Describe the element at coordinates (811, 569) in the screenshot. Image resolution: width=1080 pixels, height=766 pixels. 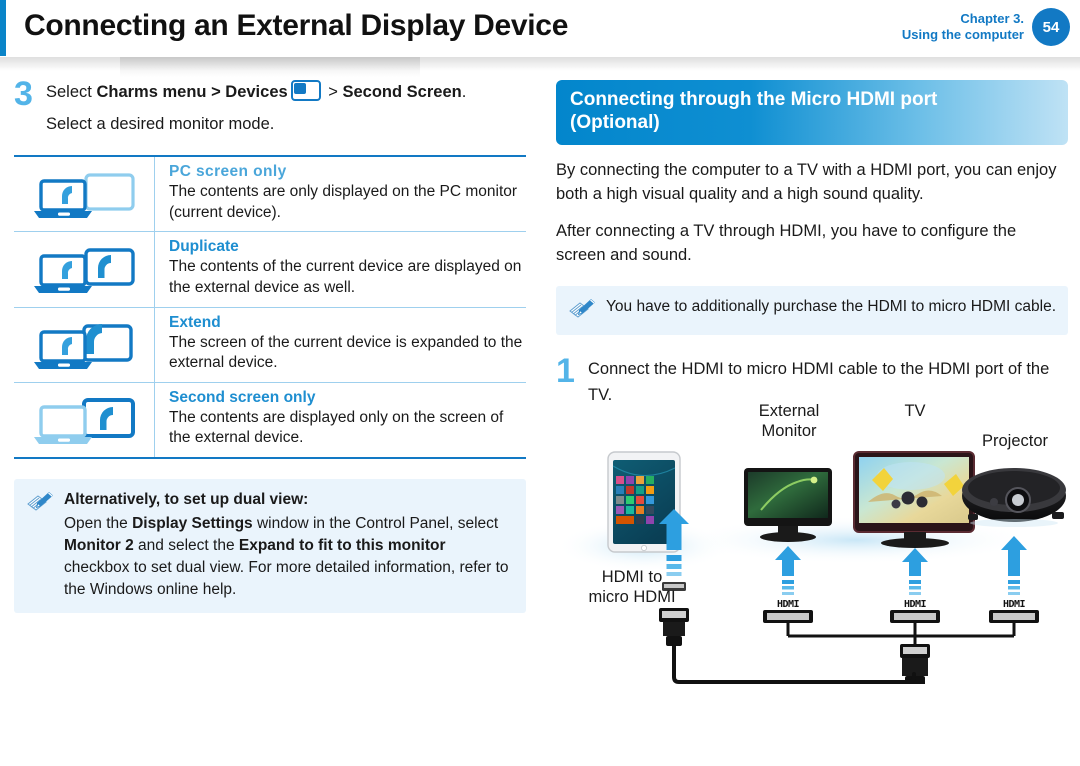
I see `hdmi-diagram-svg: HDMI HDMI HDMI` at that location.